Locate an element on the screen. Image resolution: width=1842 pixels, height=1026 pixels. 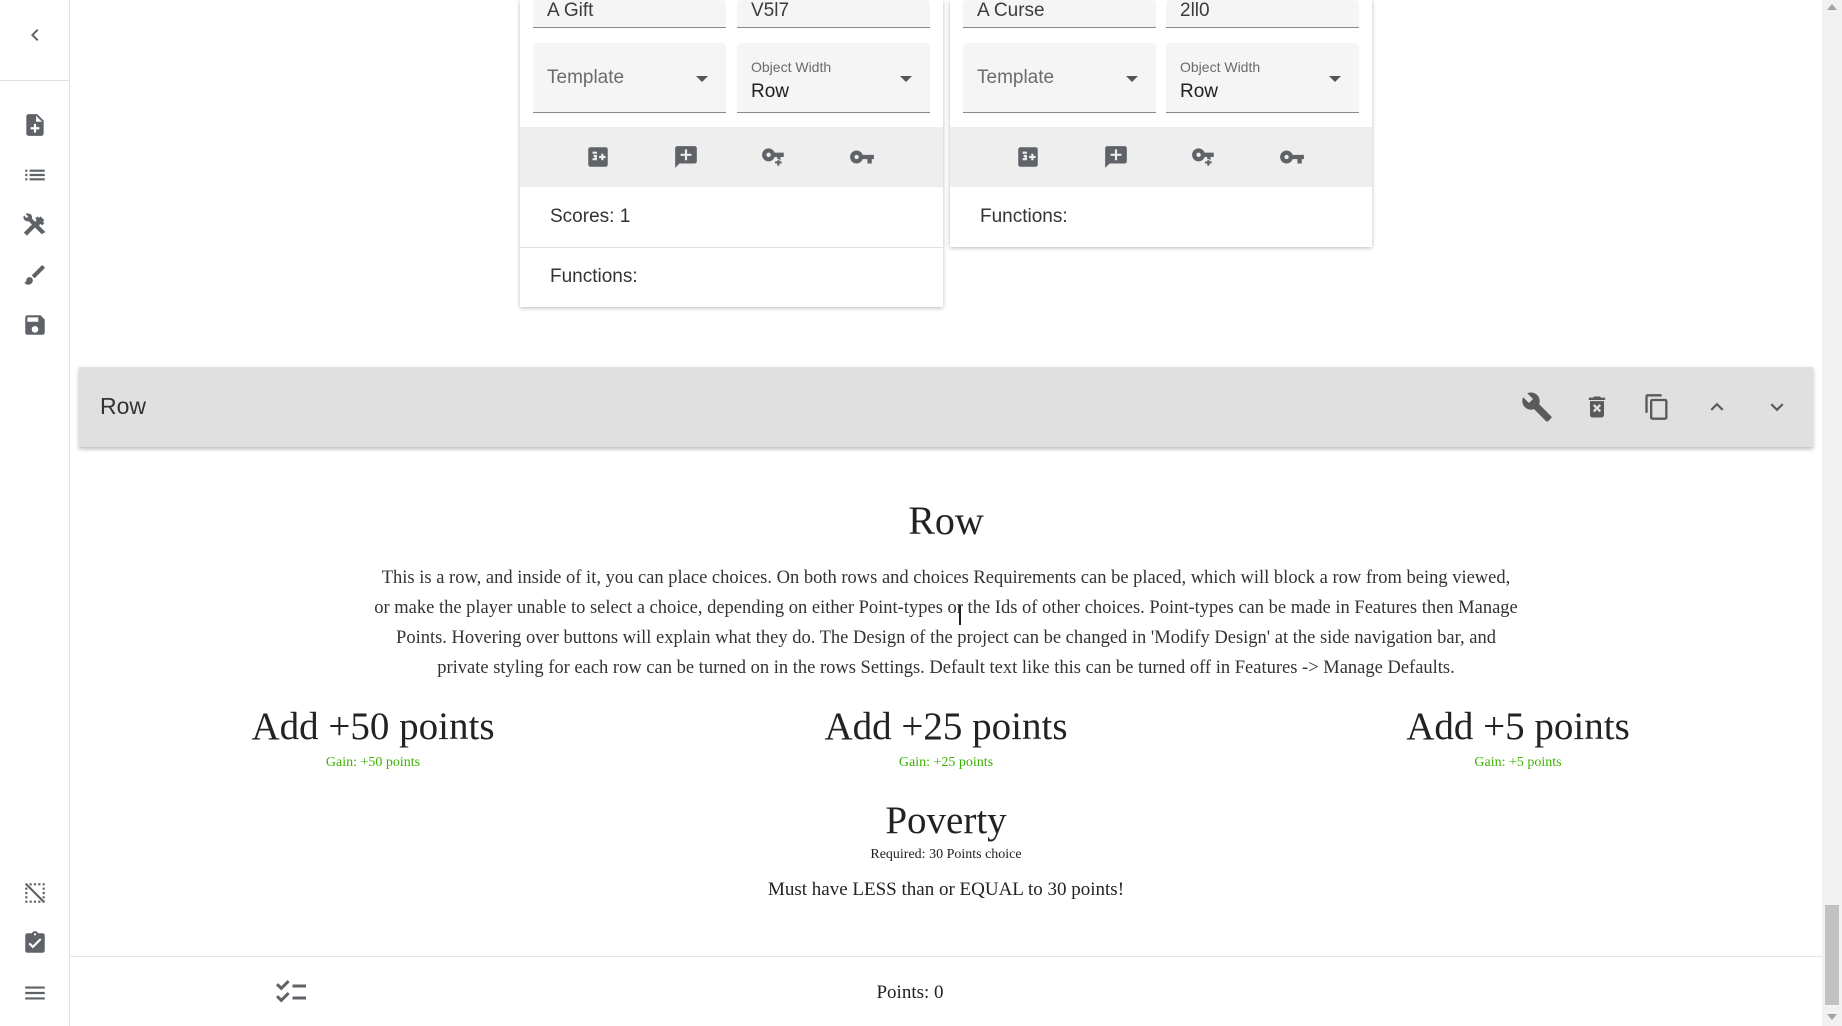
choice-title: Add +50 points is located at coordinates (373, 726).